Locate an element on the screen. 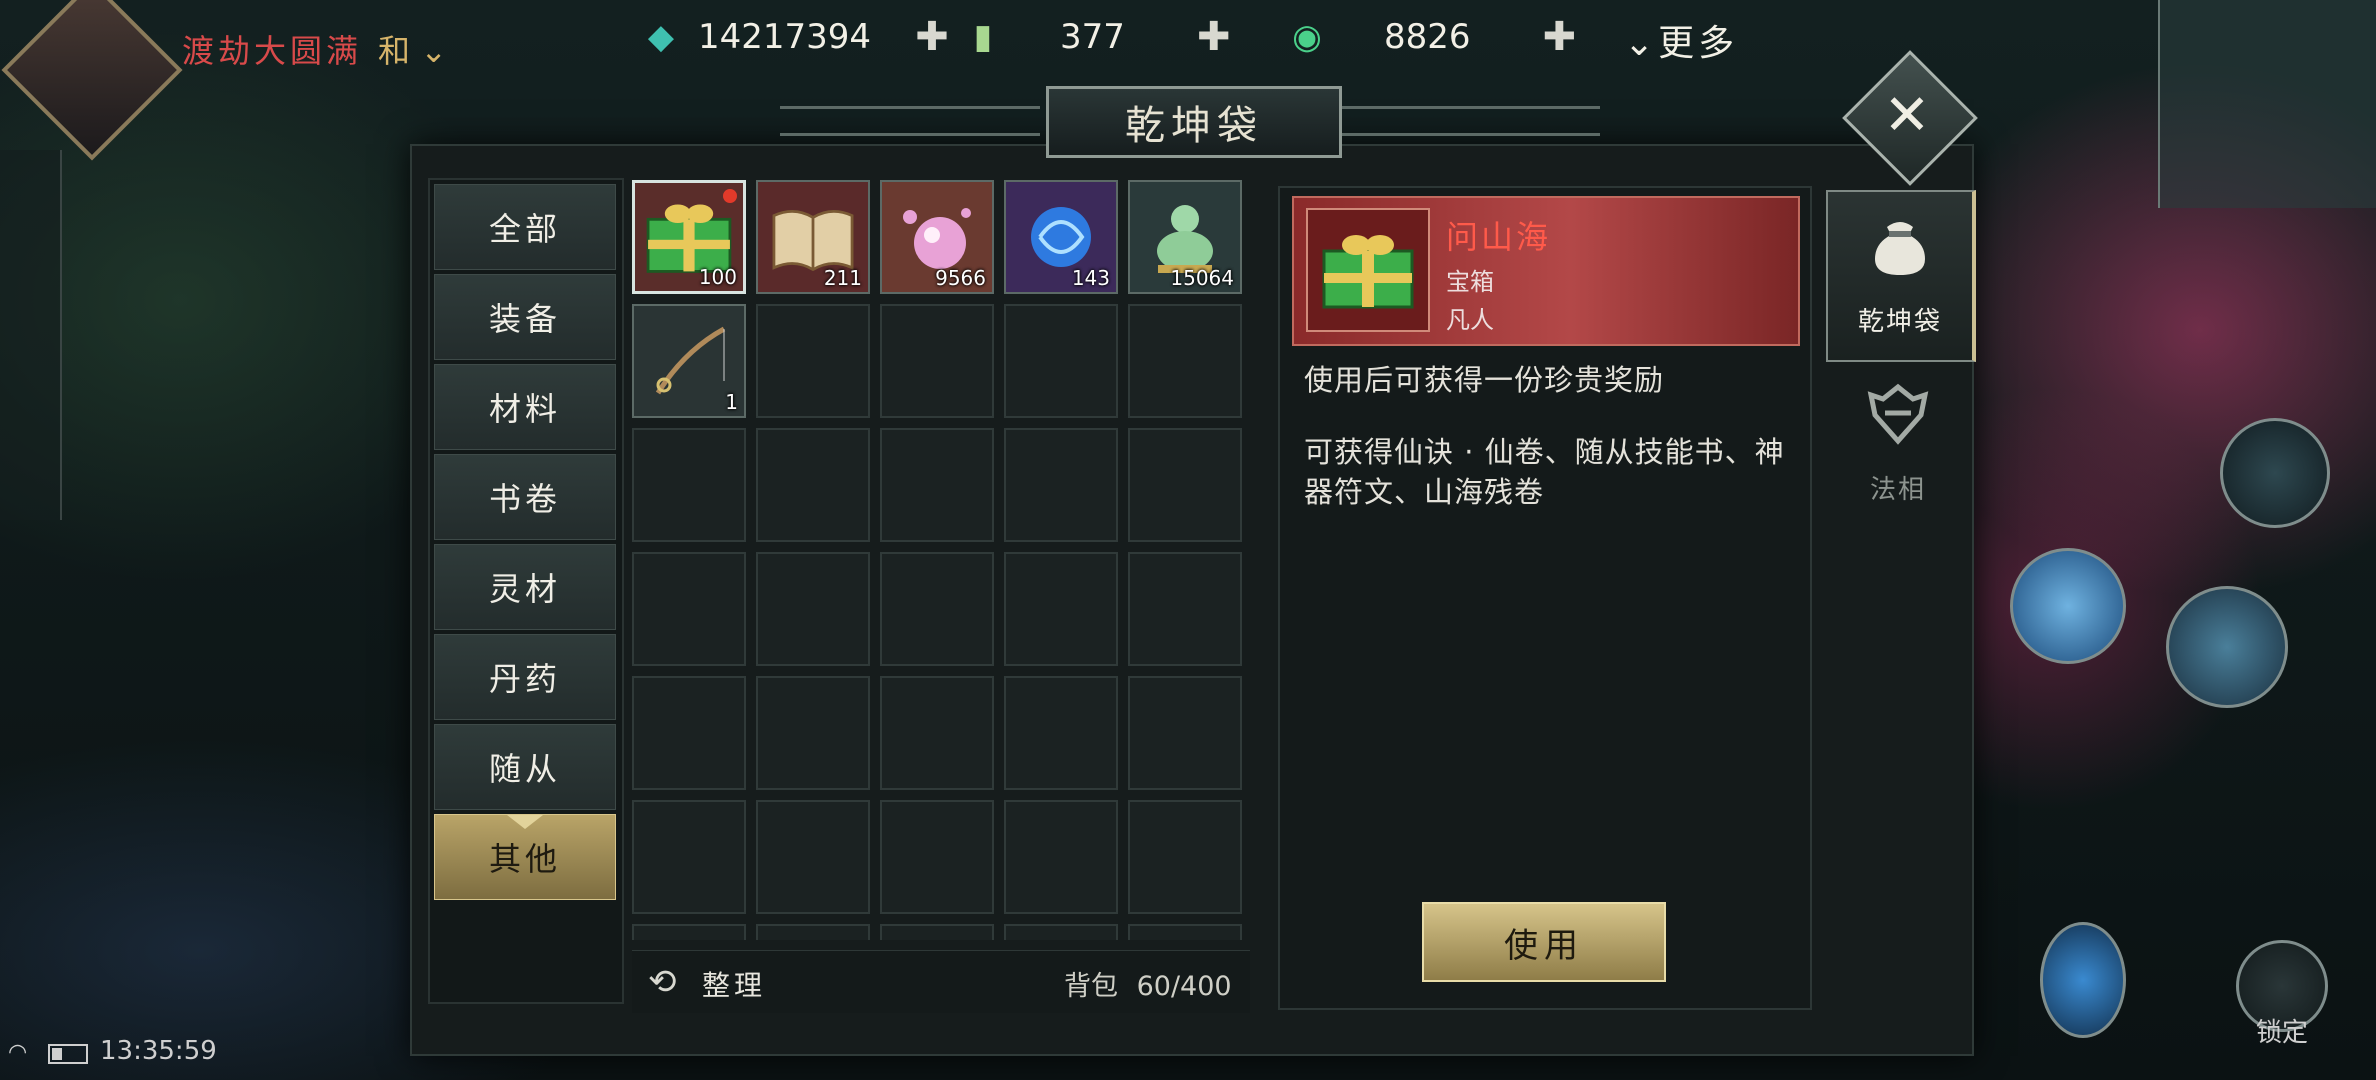  refresh-sort-icon: ⟲ is located at coordinates (662, 982).